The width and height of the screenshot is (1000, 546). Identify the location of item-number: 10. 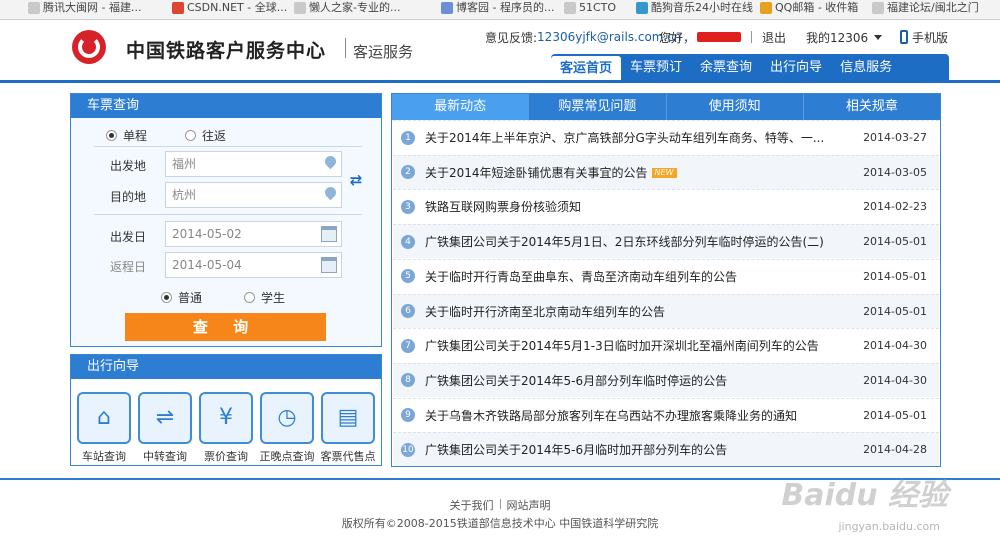
(408, 449).